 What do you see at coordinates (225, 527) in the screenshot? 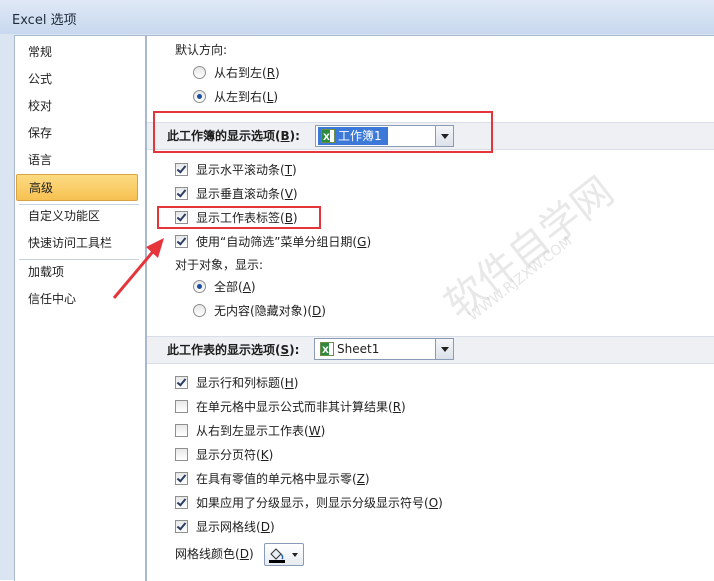
I see `option-show-gridlines: 显示网格线(D)` at bounding box center [225, 527].